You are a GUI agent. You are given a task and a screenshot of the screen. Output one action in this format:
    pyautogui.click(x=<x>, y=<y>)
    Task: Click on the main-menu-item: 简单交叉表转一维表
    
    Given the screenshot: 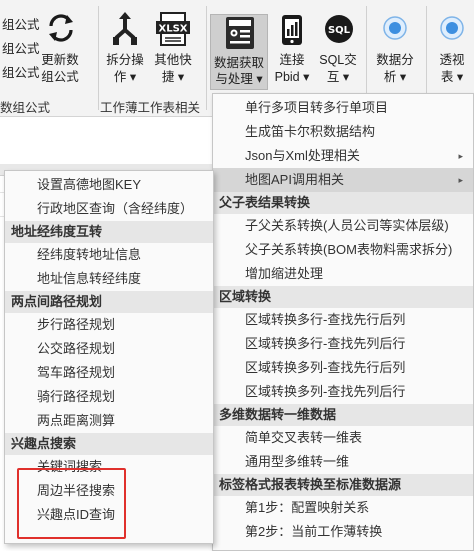 What is the action you would take?
    pyautogui.click(x=343, y=438)
    